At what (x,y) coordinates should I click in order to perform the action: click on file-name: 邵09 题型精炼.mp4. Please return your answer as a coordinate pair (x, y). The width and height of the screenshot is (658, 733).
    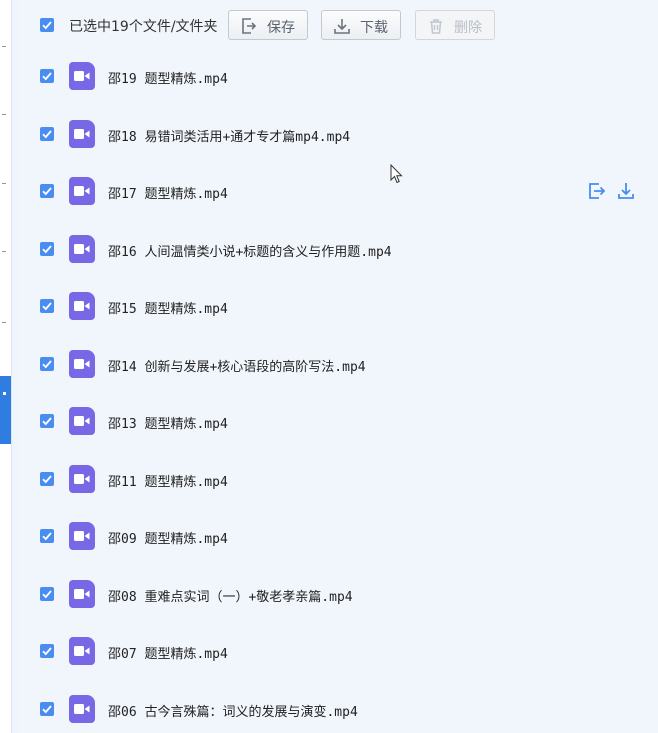
    Looking at the image, I should click on (168, 537).